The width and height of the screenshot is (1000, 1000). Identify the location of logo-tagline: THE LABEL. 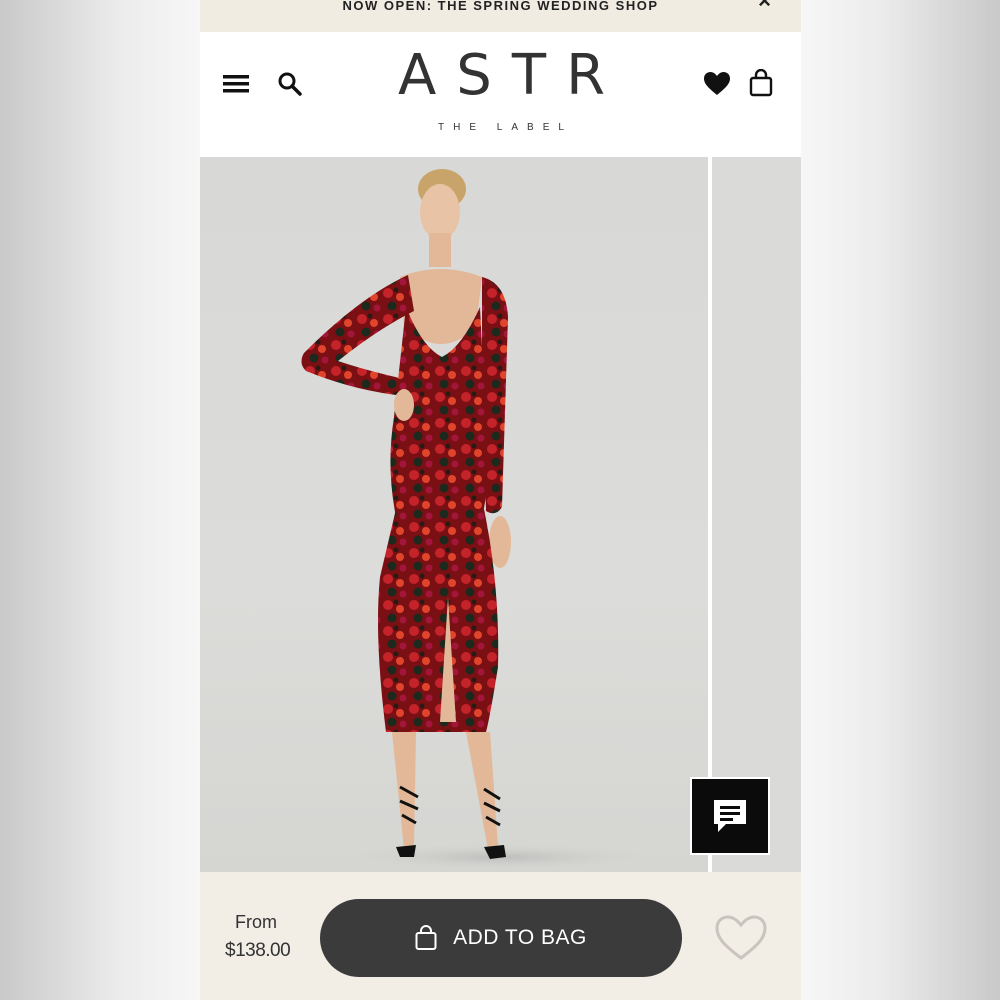
(505, 127).